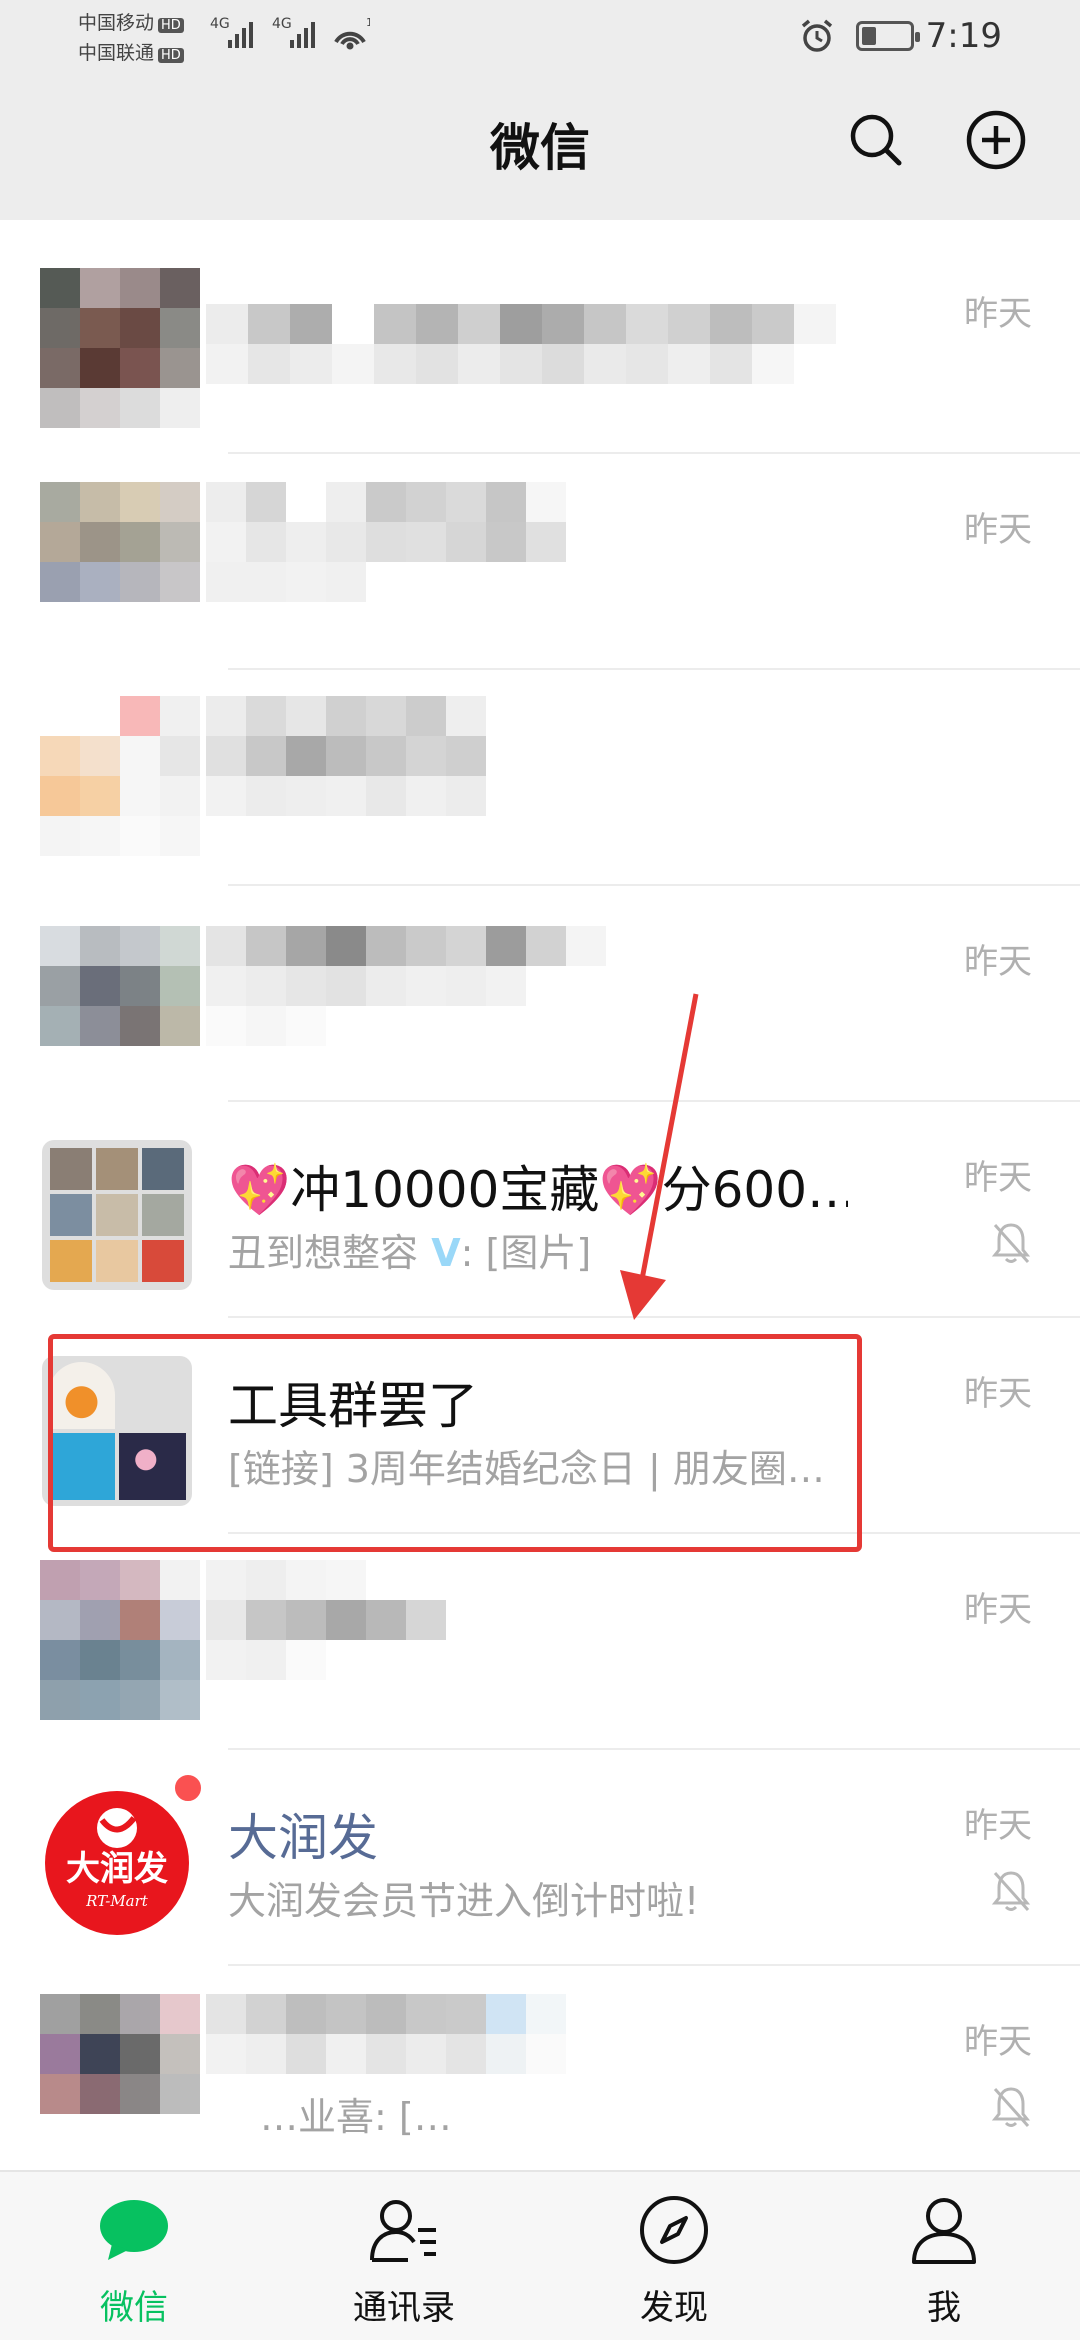 The width and height of the screenshot is (1080, 2340). I want to click on plus-circle-icon, so click(996, 140).